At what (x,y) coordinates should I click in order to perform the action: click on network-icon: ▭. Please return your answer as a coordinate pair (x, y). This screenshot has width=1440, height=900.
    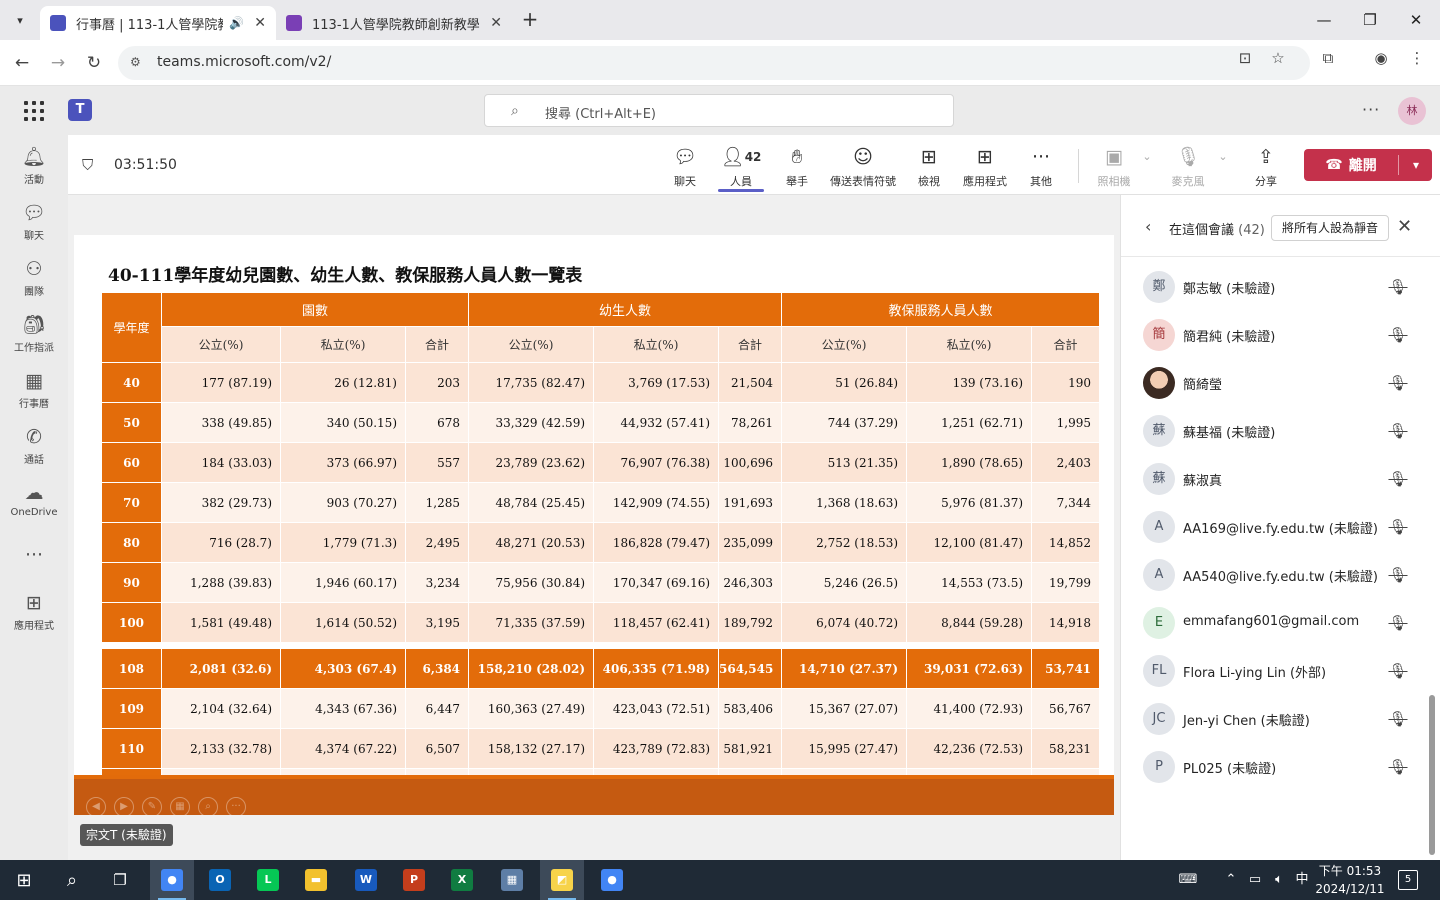
    Looking at the image, I should click on (1255, 880).